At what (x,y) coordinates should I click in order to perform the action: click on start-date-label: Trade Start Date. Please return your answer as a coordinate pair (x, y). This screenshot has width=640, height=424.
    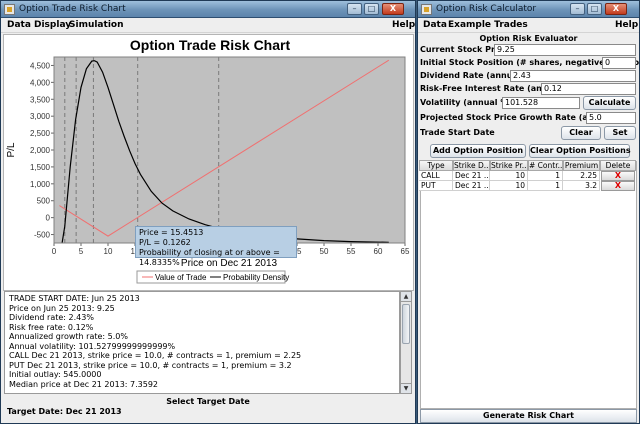
    Looking at the image, I should click on (457, 132).